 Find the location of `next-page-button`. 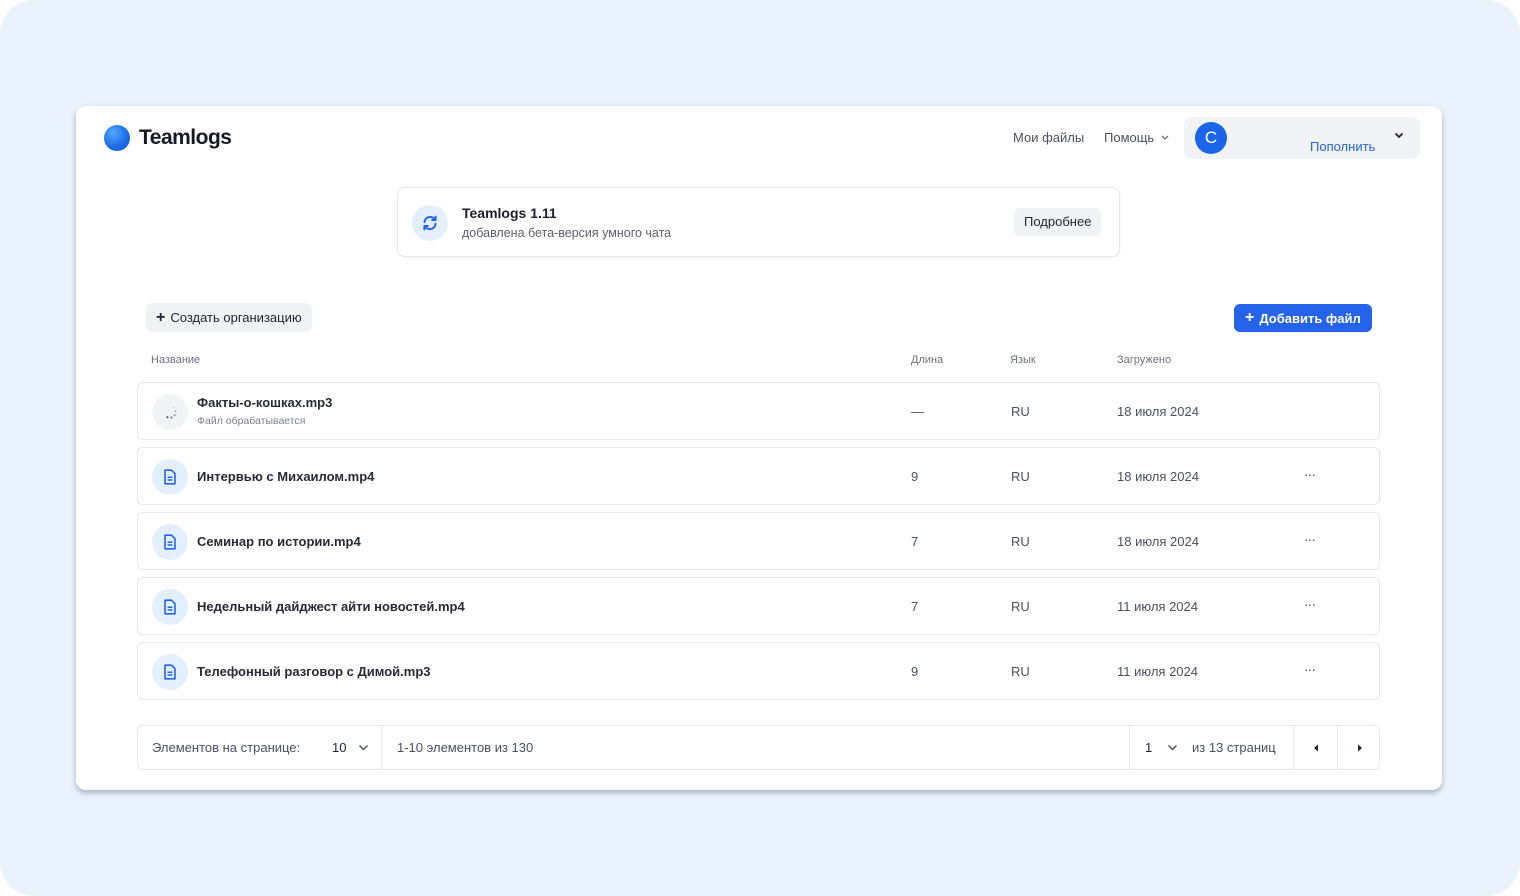

next-page-button is located at coordinates (1359, 747).